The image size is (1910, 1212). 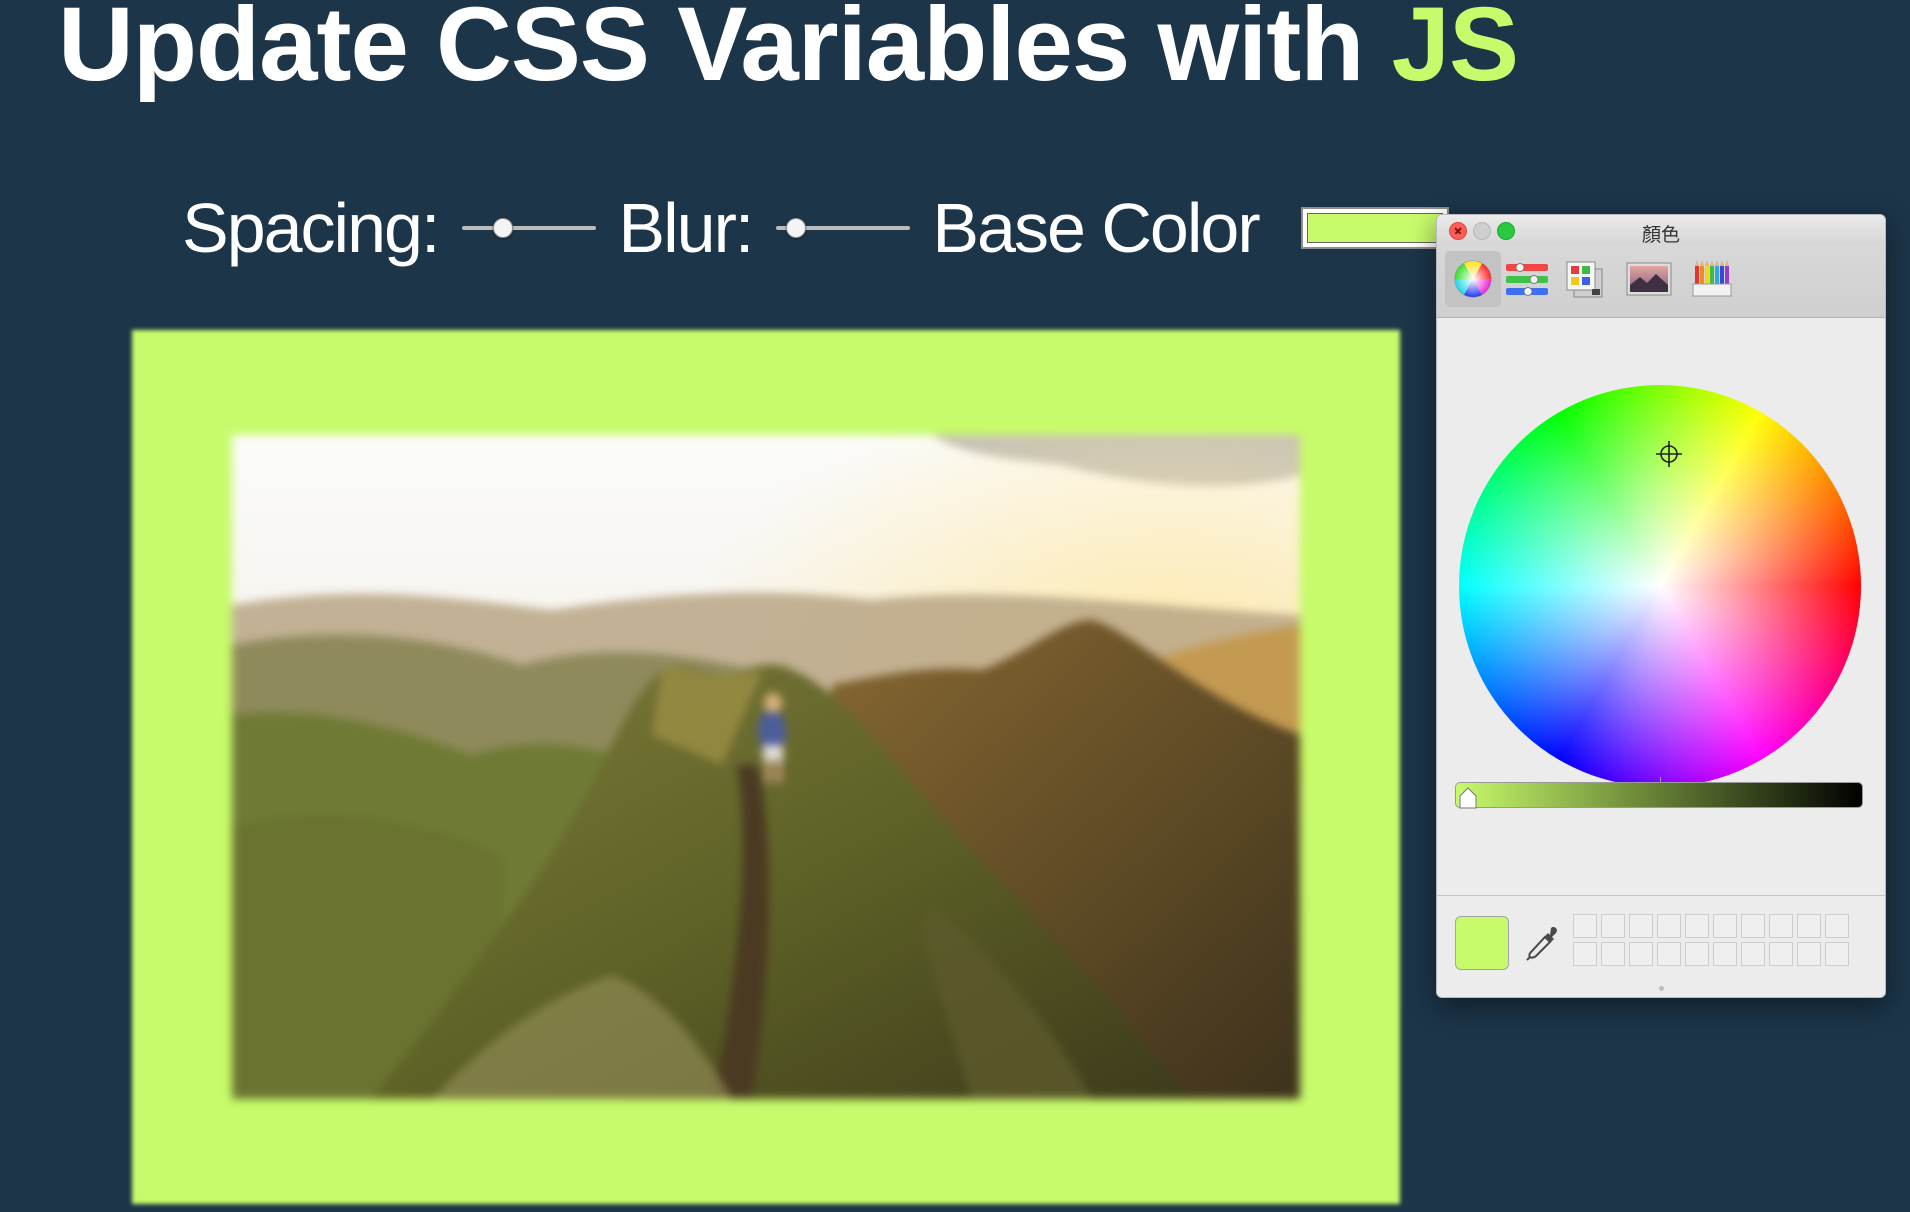 I want to click on spacing-slider-thumb, so click(x=502, y=228).